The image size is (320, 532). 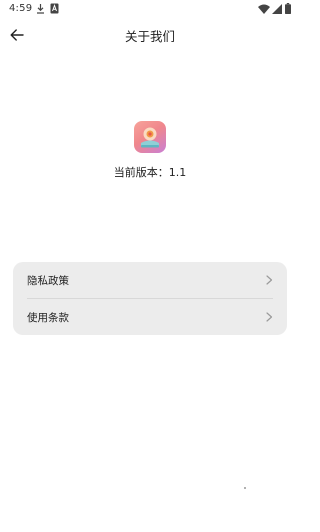 I want to click on version-label: 当前版本：1.1, so click(x=150, y=172).